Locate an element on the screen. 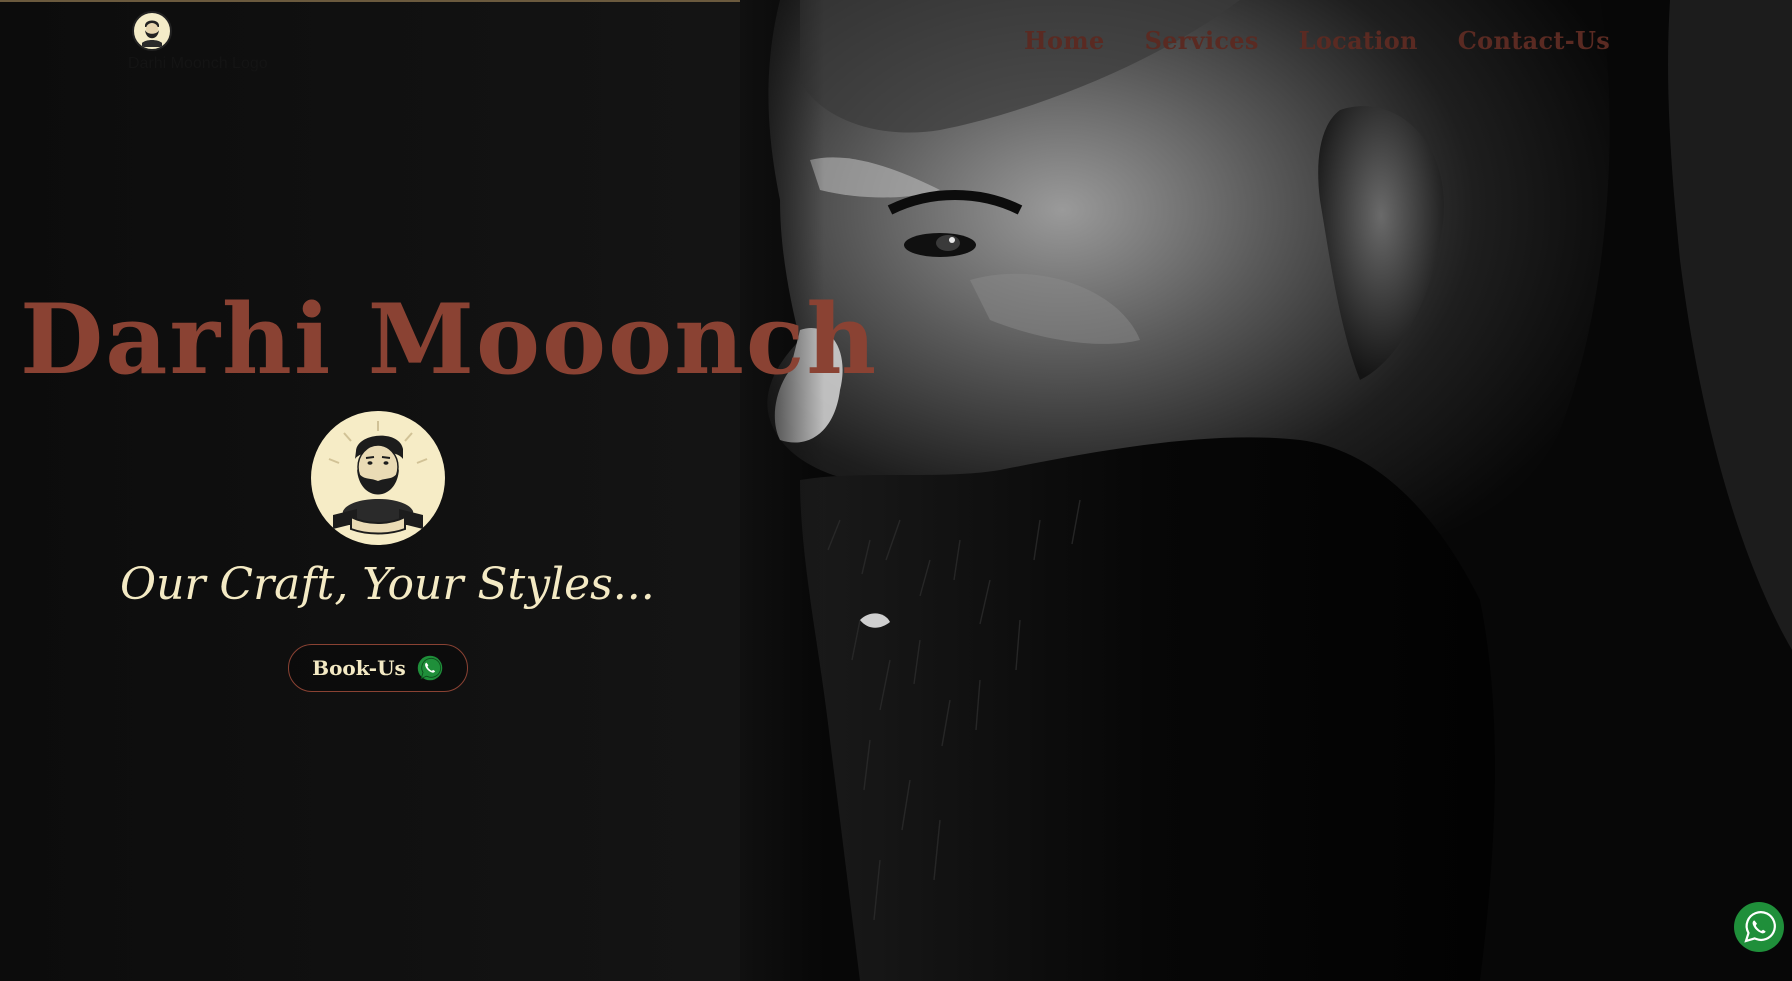  brand-title: Darhi Mooonch is located at coordinates (449, 339).